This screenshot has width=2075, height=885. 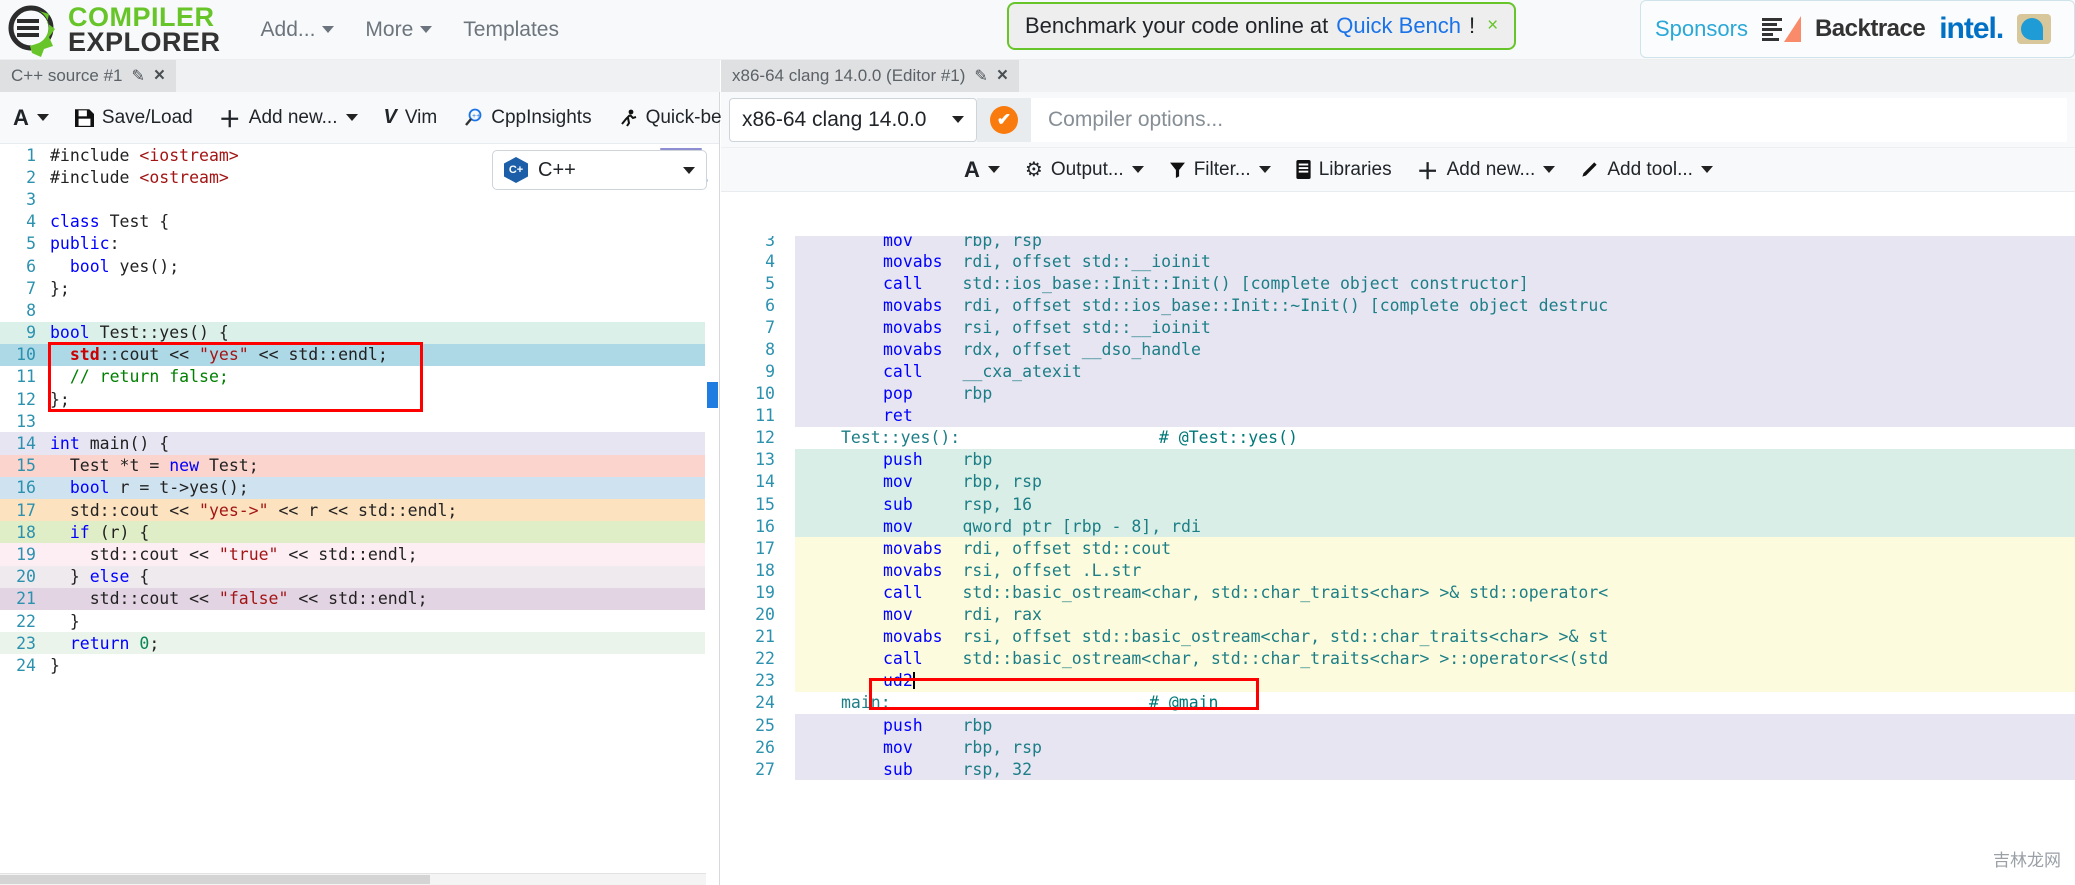 I want to click on backtrace-logo-icon, so click(x=1781, y=29).